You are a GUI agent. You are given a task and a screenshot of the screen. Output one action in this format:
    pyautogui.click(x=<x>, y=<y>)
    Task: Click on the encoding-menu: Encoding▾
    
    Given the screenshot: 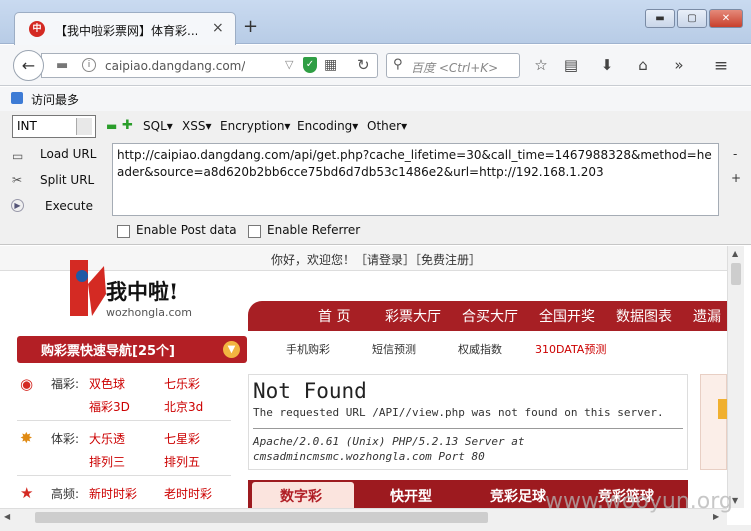 What is the action you would take?
    pyautogui.click(x=327, y=126)
    